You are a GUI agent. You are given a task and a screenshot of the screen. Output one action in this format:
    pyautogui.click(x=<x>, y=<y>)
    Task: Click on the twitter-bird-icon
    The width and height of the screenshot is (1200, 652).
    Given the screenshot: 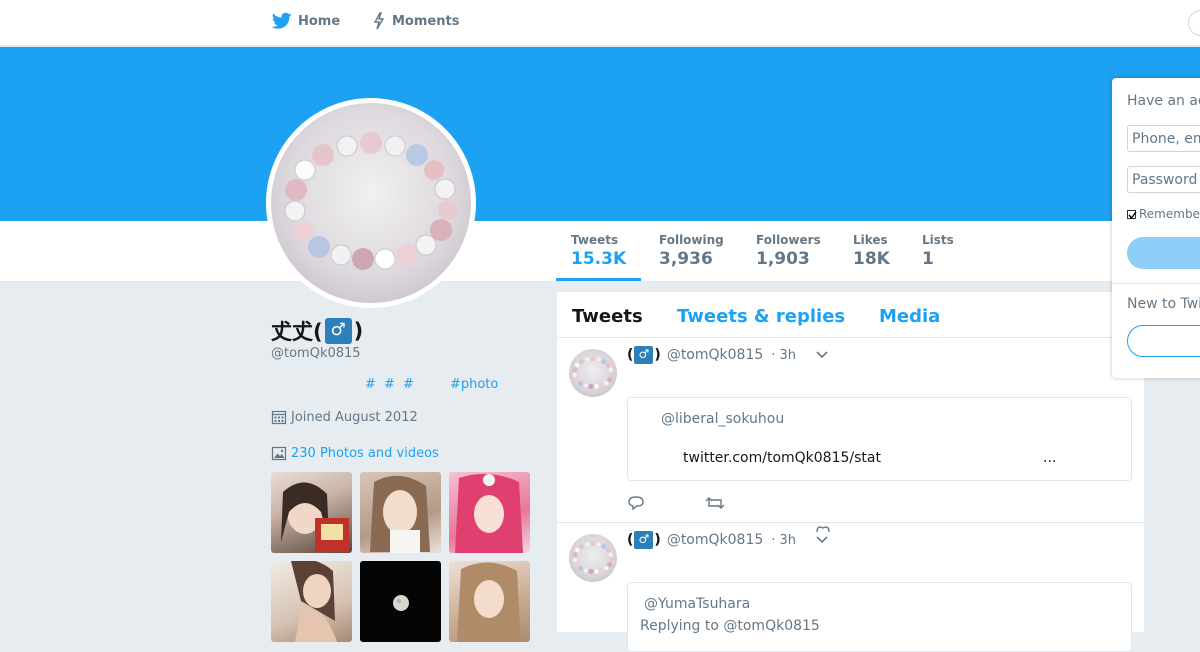 What is the action you would take?
    pyautogui.click(x=282, y=20)
    